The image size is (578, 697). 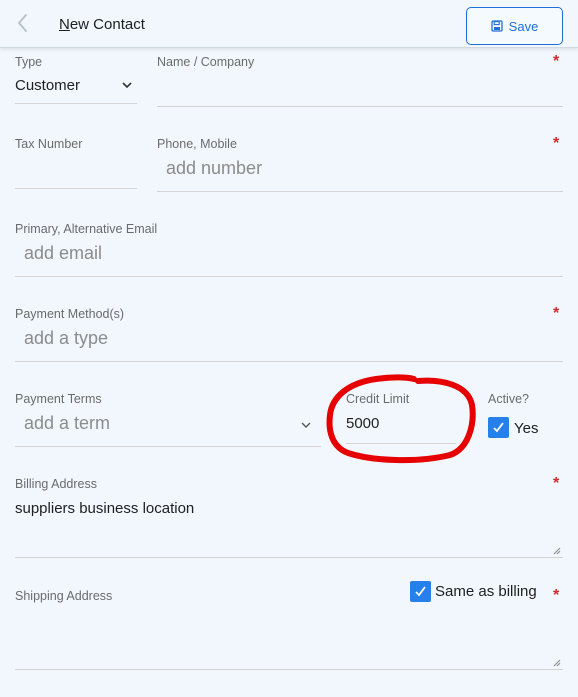 I want to click on active-label: Active?, so click(x=508, y=399).